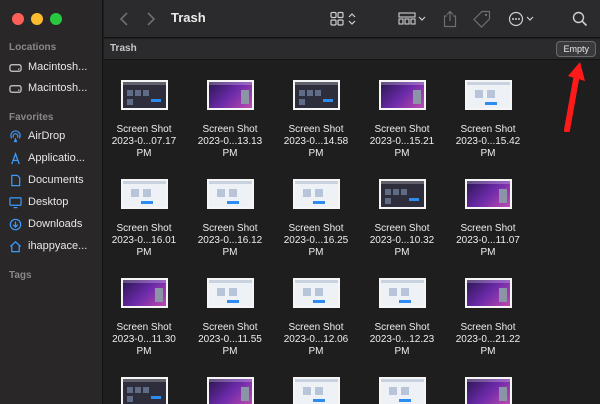 Image resolution: width=600 pixels, height=404 pixels. I want to click on sidebar-item-downloads: Downloads, so click(55, 224).